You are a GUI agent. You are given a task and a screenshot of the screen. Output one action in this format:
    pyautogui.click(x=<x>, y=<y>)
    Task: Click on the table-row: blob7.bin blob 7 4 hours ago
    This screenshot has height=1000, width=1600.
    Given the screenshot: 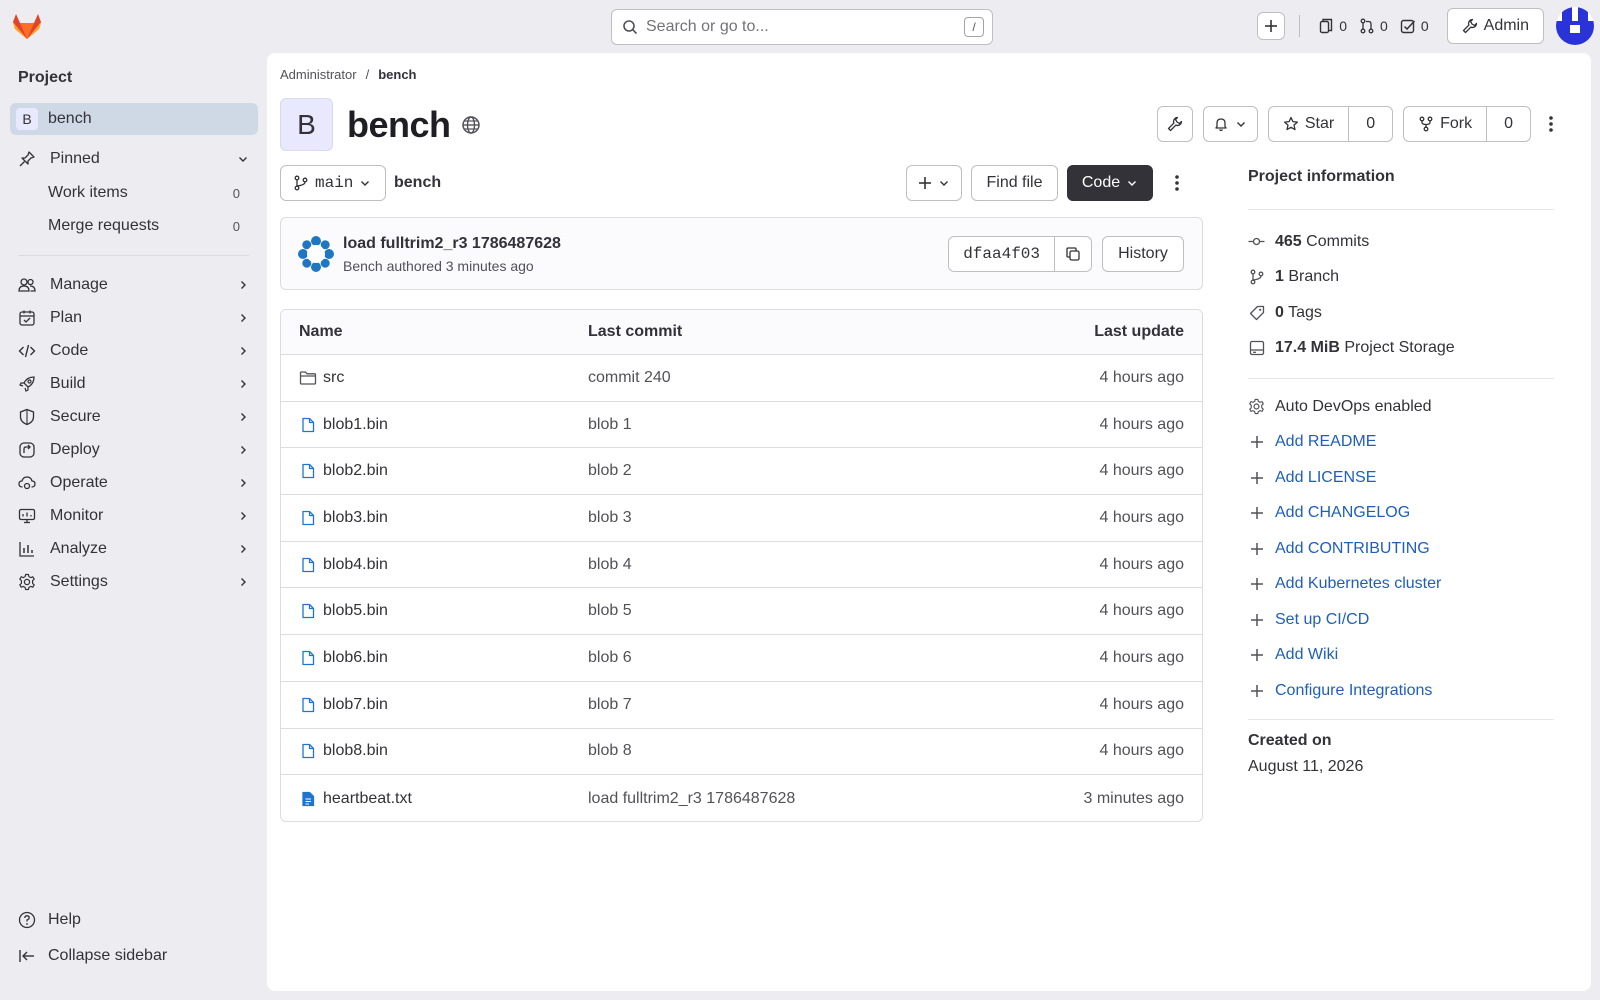 What is the action you would take?
    pyautogui.click(x=741, y=705)
    